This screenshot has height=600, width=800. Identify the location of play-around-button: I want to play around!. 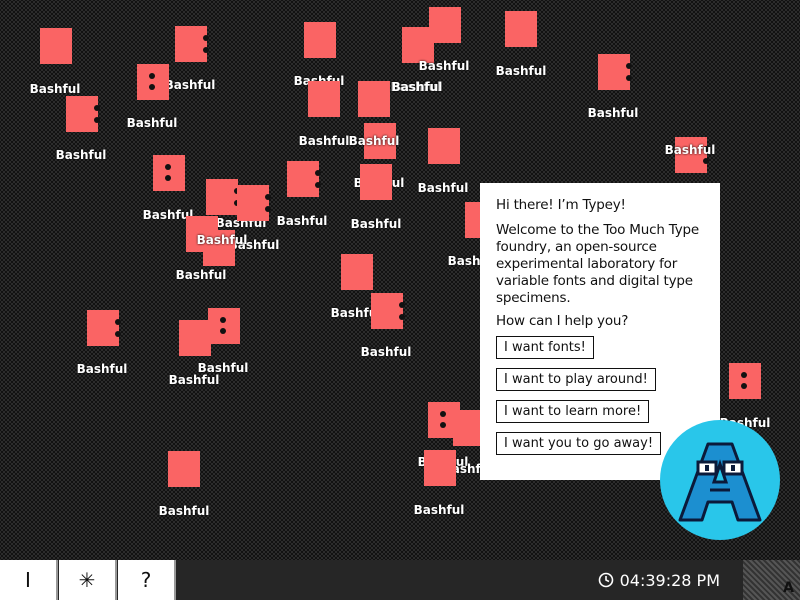
(576, 379).